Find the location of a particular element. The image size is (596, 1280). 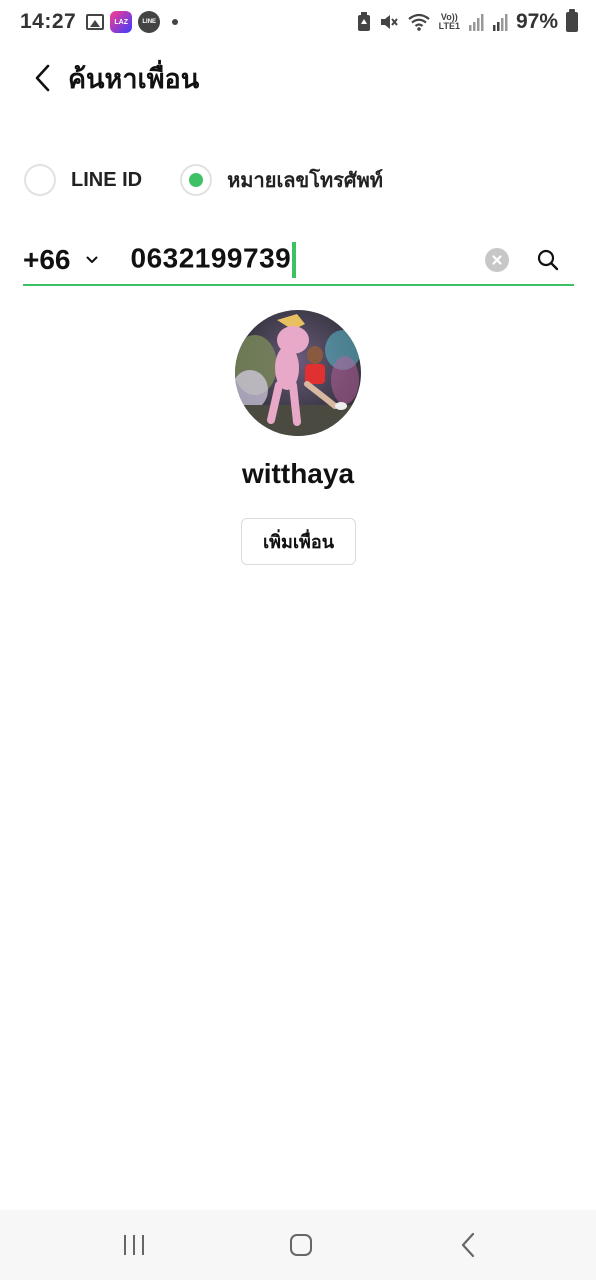

mute-icon is located at coordinates (389, 22).